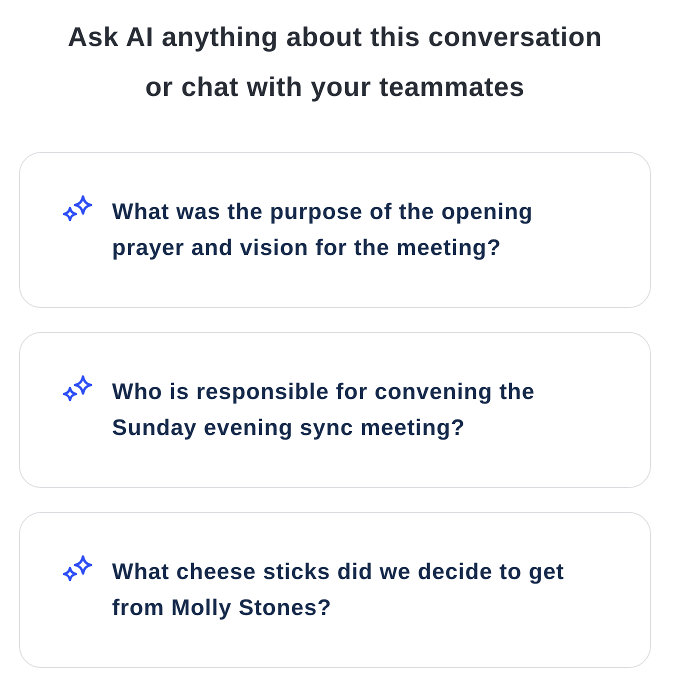 The image size is (674, 692). I want to click on heading-text: Ask AI anything about this conversation or chat with your teammates, so click(335, 62).